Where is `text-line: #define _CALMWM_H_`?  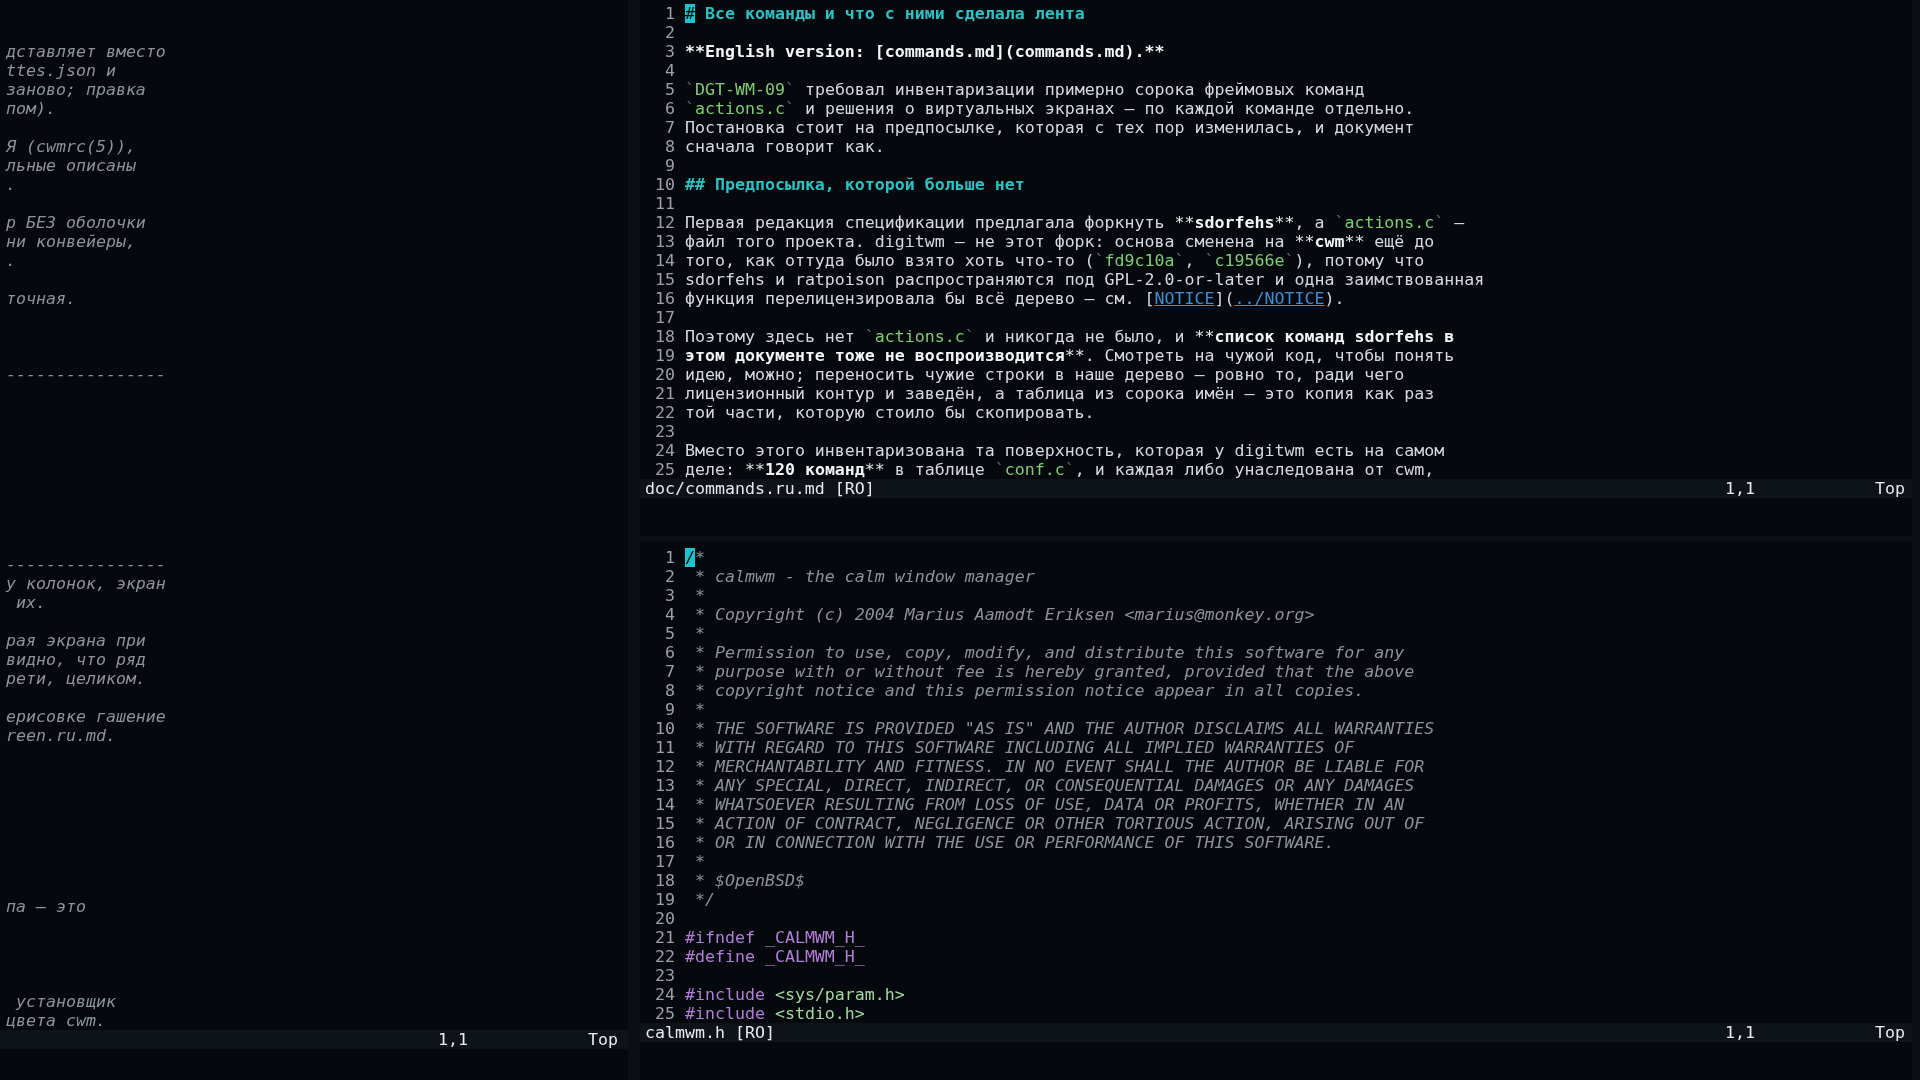
text-line: #define _CALMWM_H_ is located at coordinates (775, 956).